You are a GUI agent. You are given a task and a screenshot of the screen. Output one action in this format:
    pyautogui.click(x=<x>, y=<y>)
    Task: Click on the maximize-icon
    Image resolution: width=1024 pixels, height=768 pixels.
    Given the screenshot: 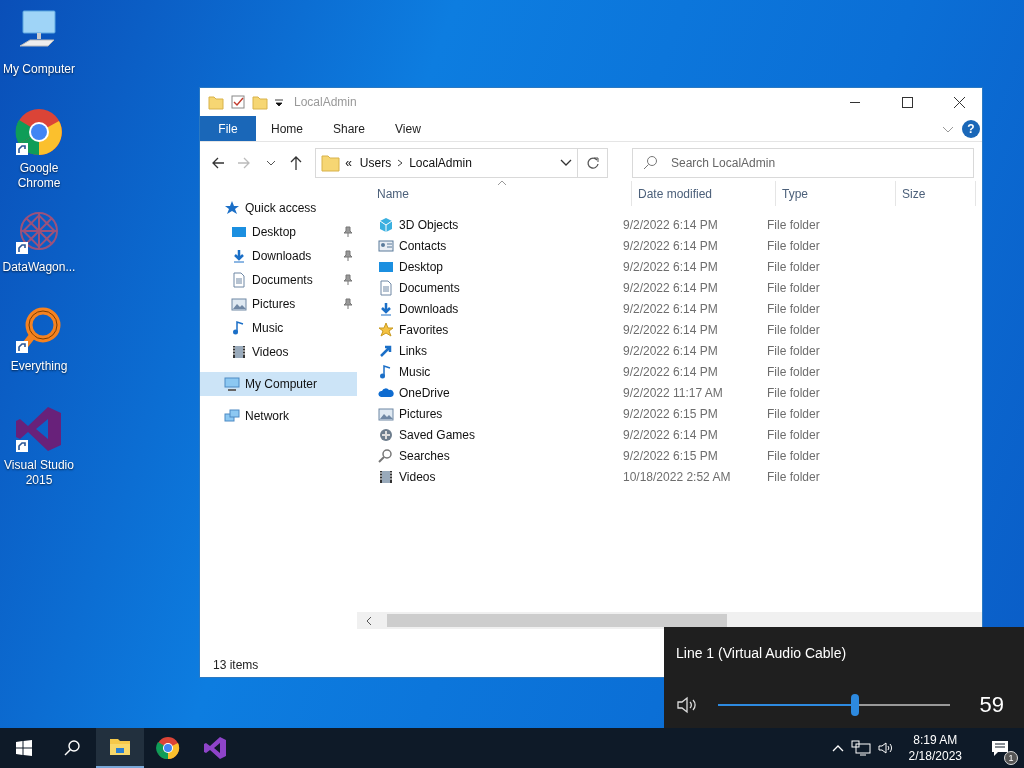 What is the action you would take?
    pyautogui.click(x=907, y=102)
    